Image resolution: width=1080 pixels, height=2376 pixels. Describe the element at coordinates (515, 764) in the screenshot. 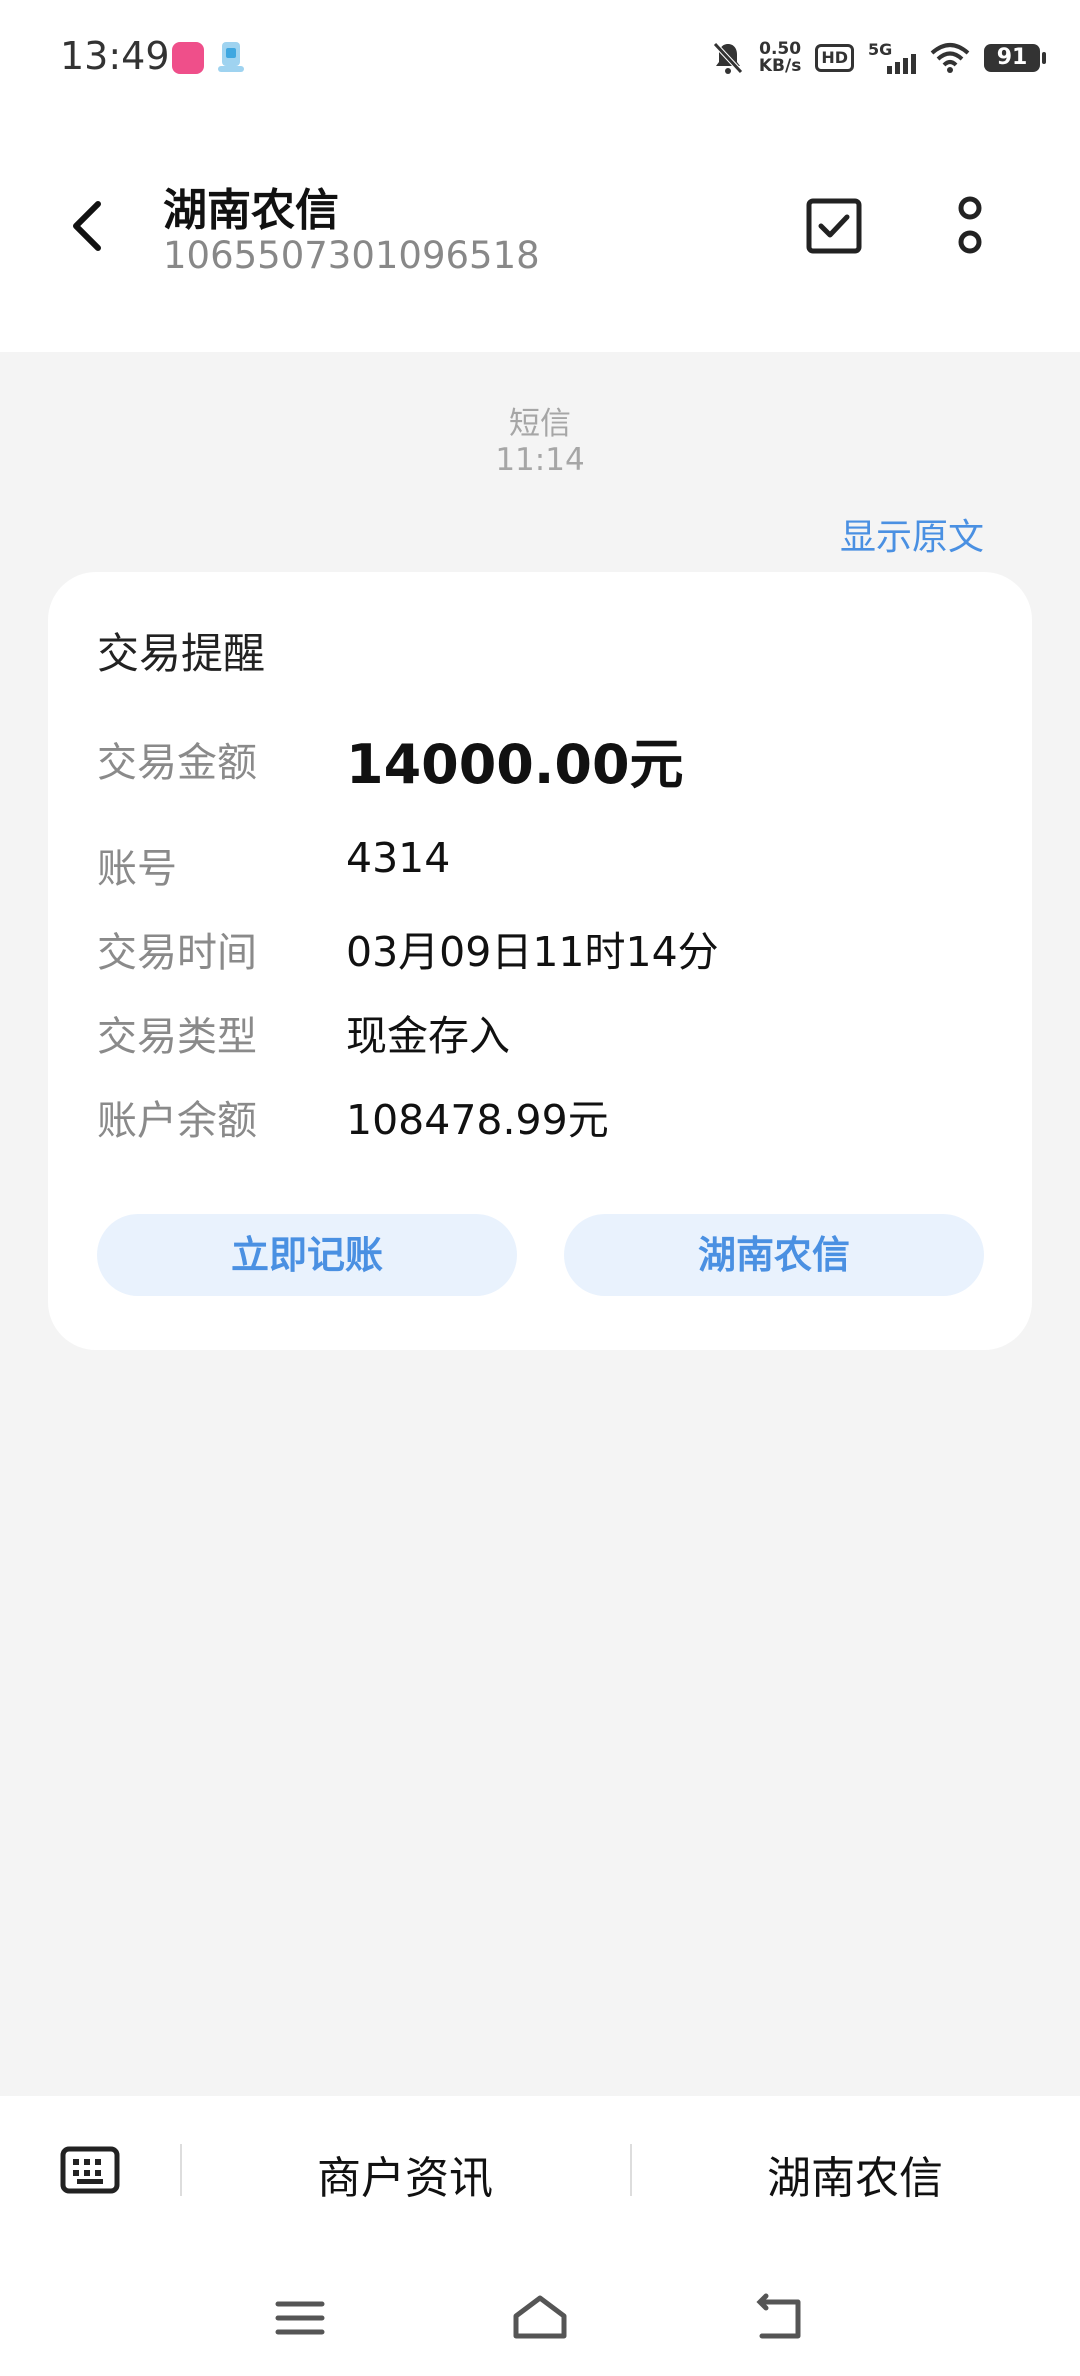

I see `row-value-amount: 14000.00元` at that location.